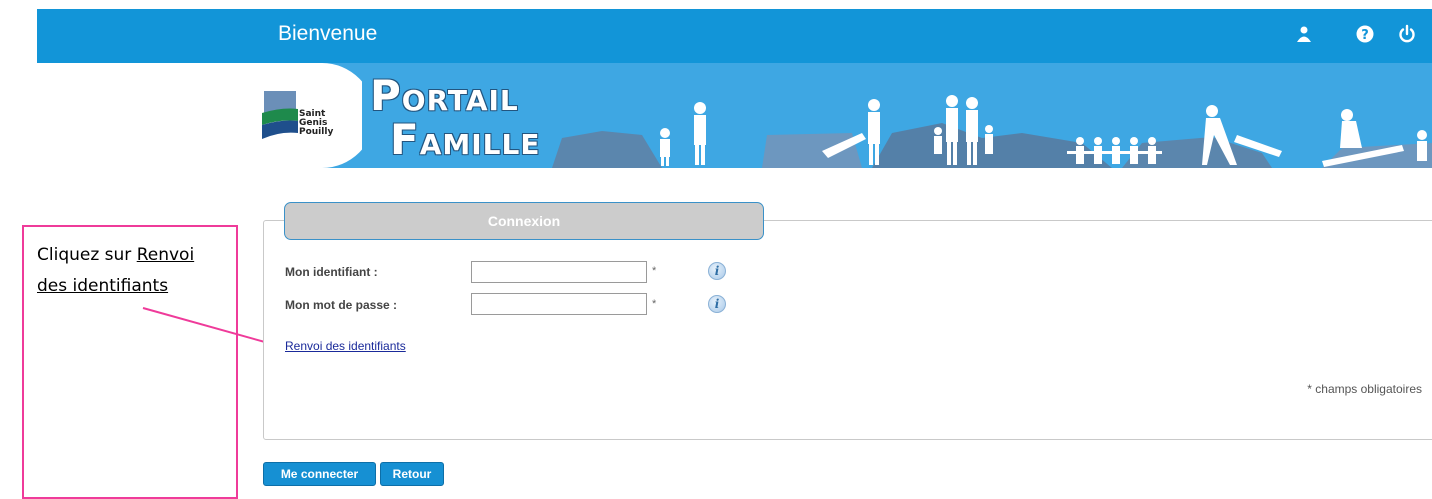 Image resolution: width=1432 pixels, height=499 pixels. Describe the element at coordinates (319, 474) in the screenshot. I see `connect-button: Me connecter` at that location.